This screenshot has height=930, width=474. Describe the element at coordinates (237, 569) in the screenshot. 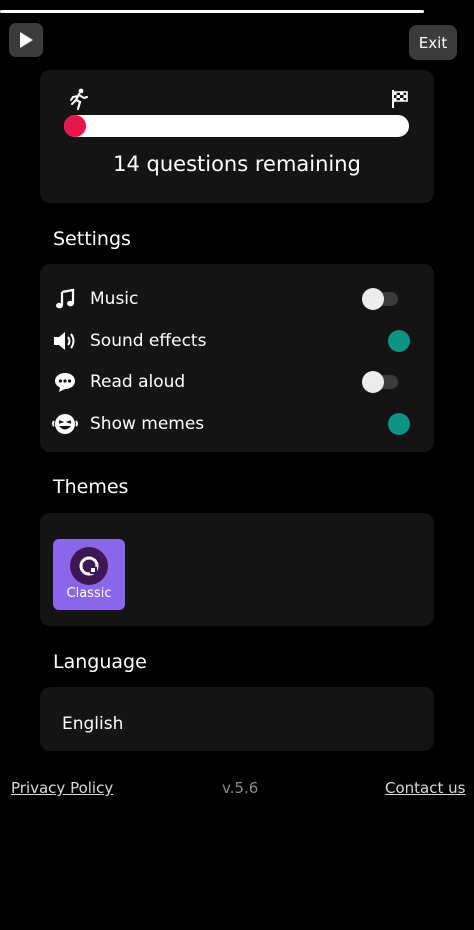

I see `themes-card: Classic` at that location.